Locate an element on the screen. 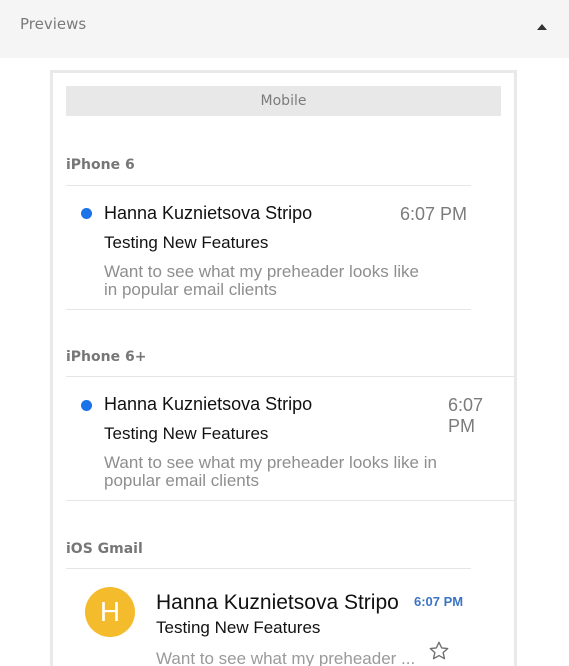  previews-panel-header: Previews is located at coordinates (284, 29).